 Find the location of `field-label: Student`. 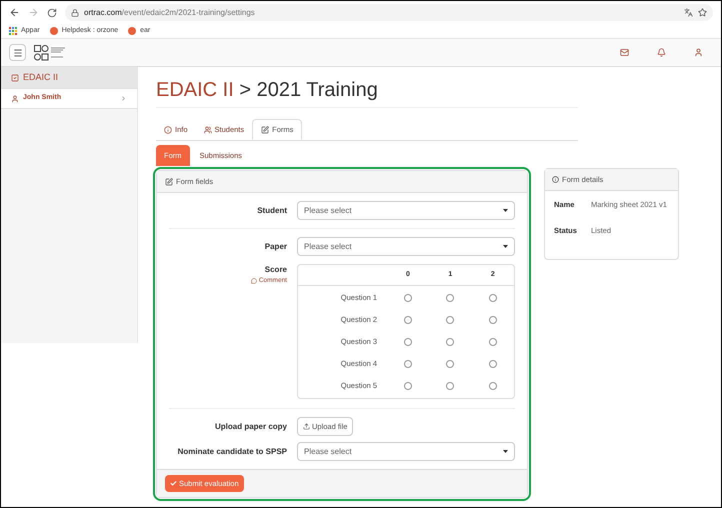

field-label: Student is located at coordinates (272, 210).